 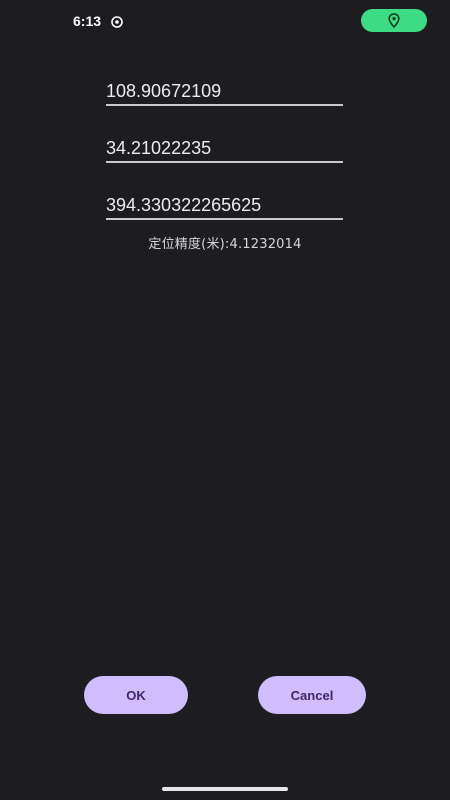 I want to click on cancel-button: Cancel, so click(x=312, y=695).